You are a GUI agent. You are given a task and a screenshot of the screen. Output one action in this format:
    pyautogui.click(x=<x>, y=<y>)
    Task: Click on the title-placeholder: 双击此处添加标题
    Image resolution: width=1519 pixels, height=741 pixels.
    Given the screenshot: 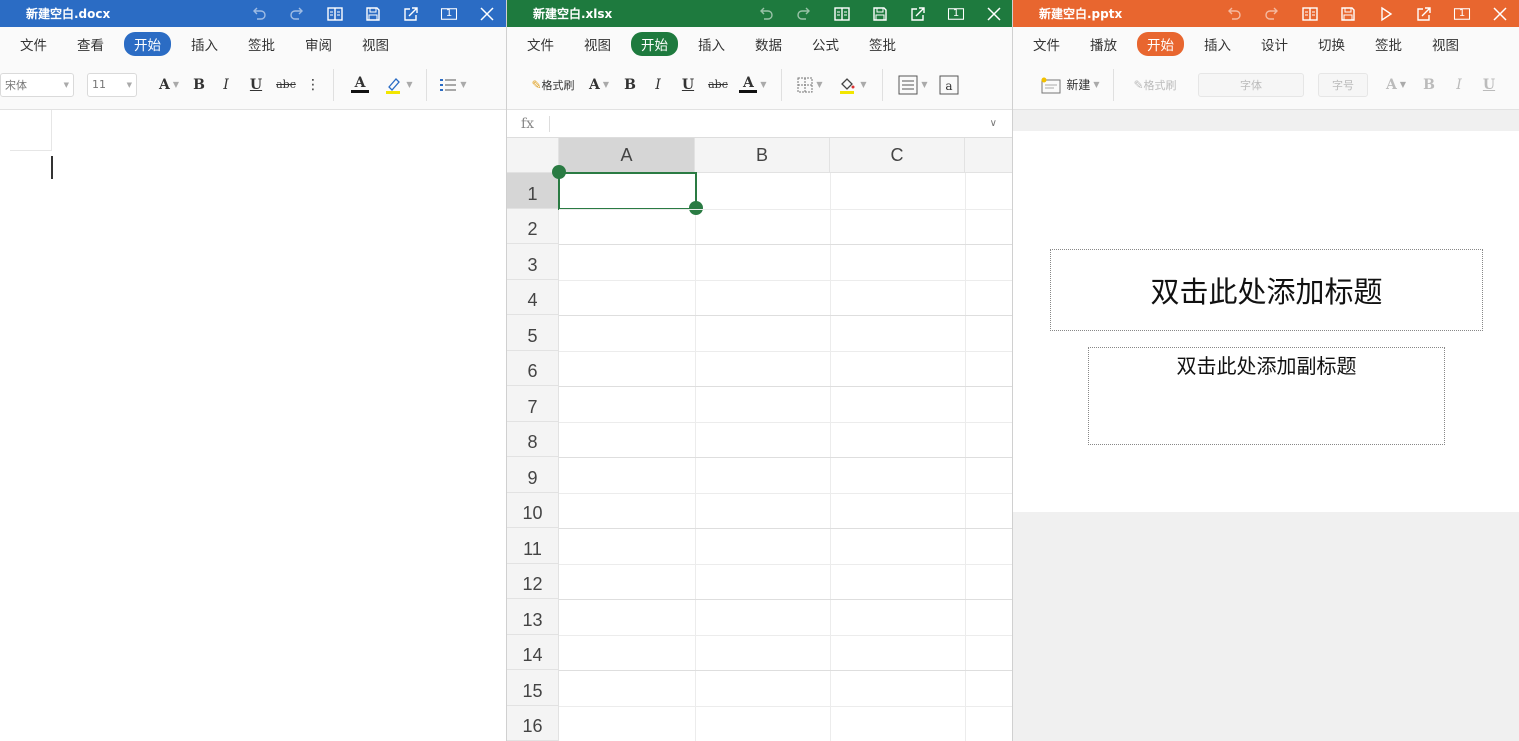 What is the action you would take?
    pyautogui.click(x=1266, y=290)
    